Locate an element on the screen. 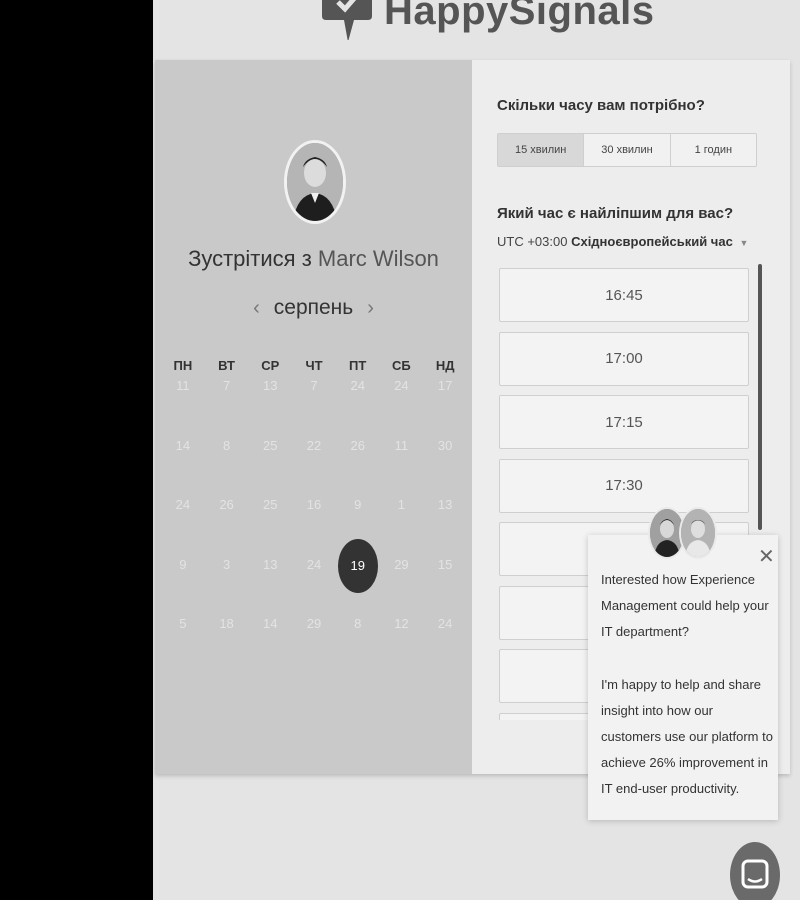  calendar-day: 22 is located at coordinates (314, 466).